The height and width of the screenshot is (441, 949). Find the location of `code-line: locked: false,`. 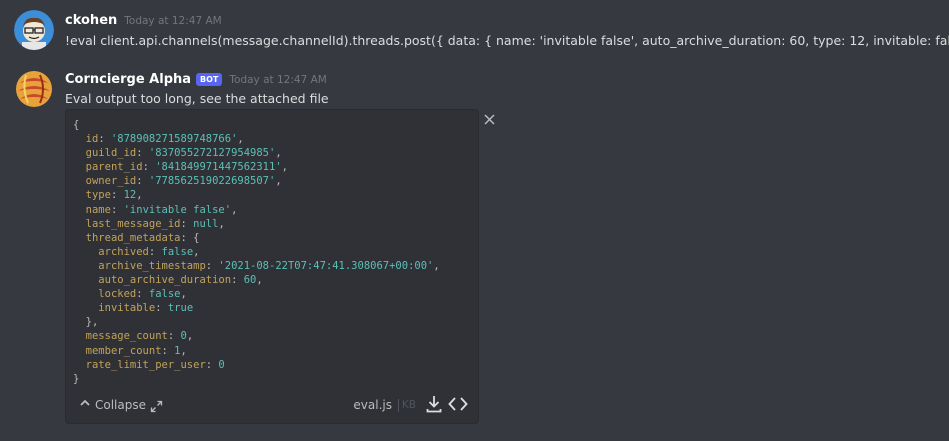

code-line: locked: false, is located at coordinates (142, 294).